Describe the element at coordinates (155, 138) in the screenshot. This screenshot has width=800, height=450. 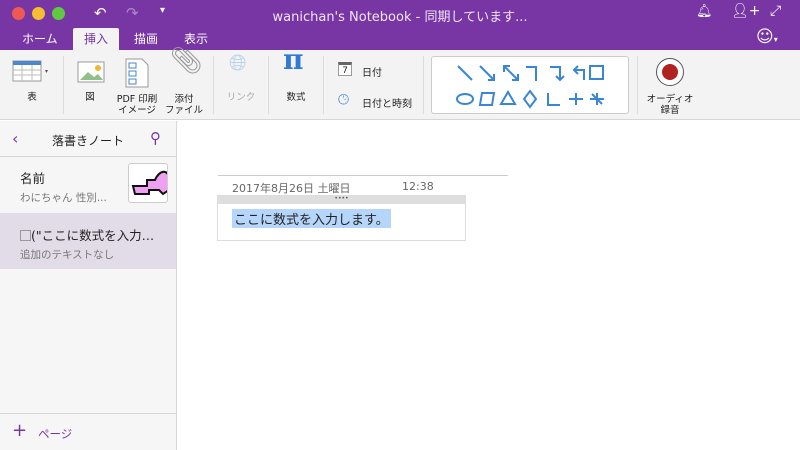
I see `search-icon: ⚲` at that location.